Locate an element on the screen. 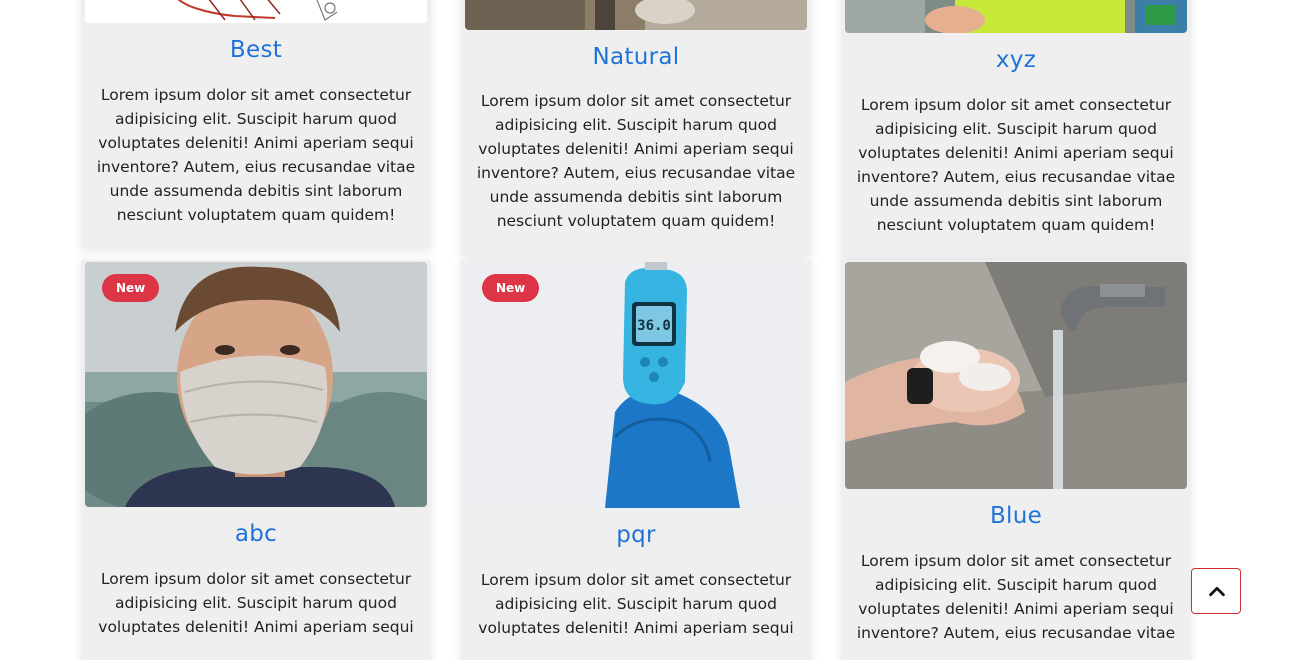 This screenshot has width=1295, height=660. card-title: Natural is located at coordinates (636, 57).